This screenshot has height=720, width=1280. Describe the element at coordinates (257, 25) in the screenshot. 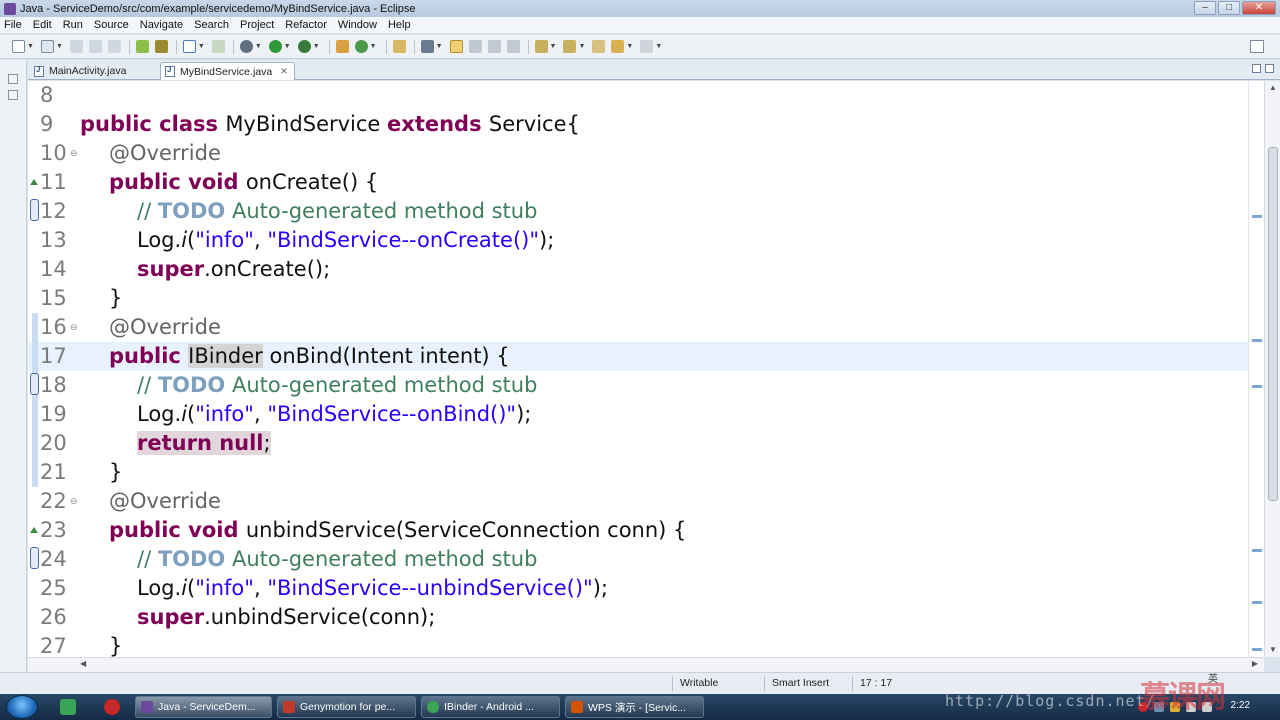

I see `menu-project: Project` at that location.